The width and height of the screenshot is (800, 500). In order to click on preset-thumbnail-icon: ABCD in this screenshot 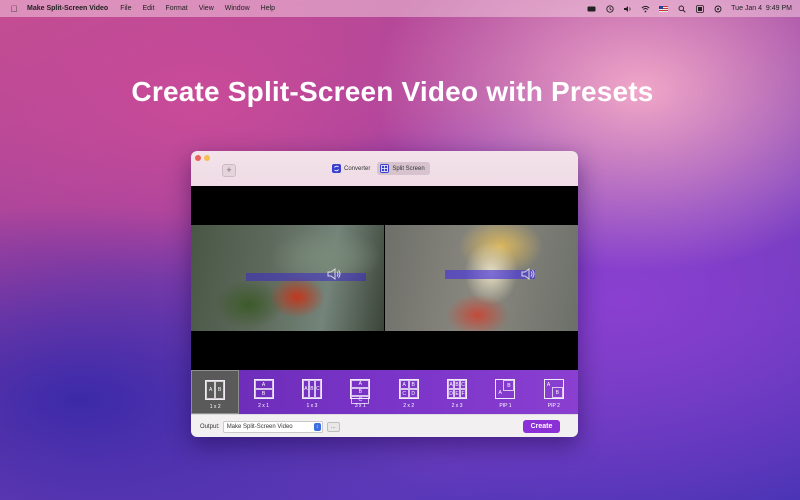, I will do `click(408, 389)`.